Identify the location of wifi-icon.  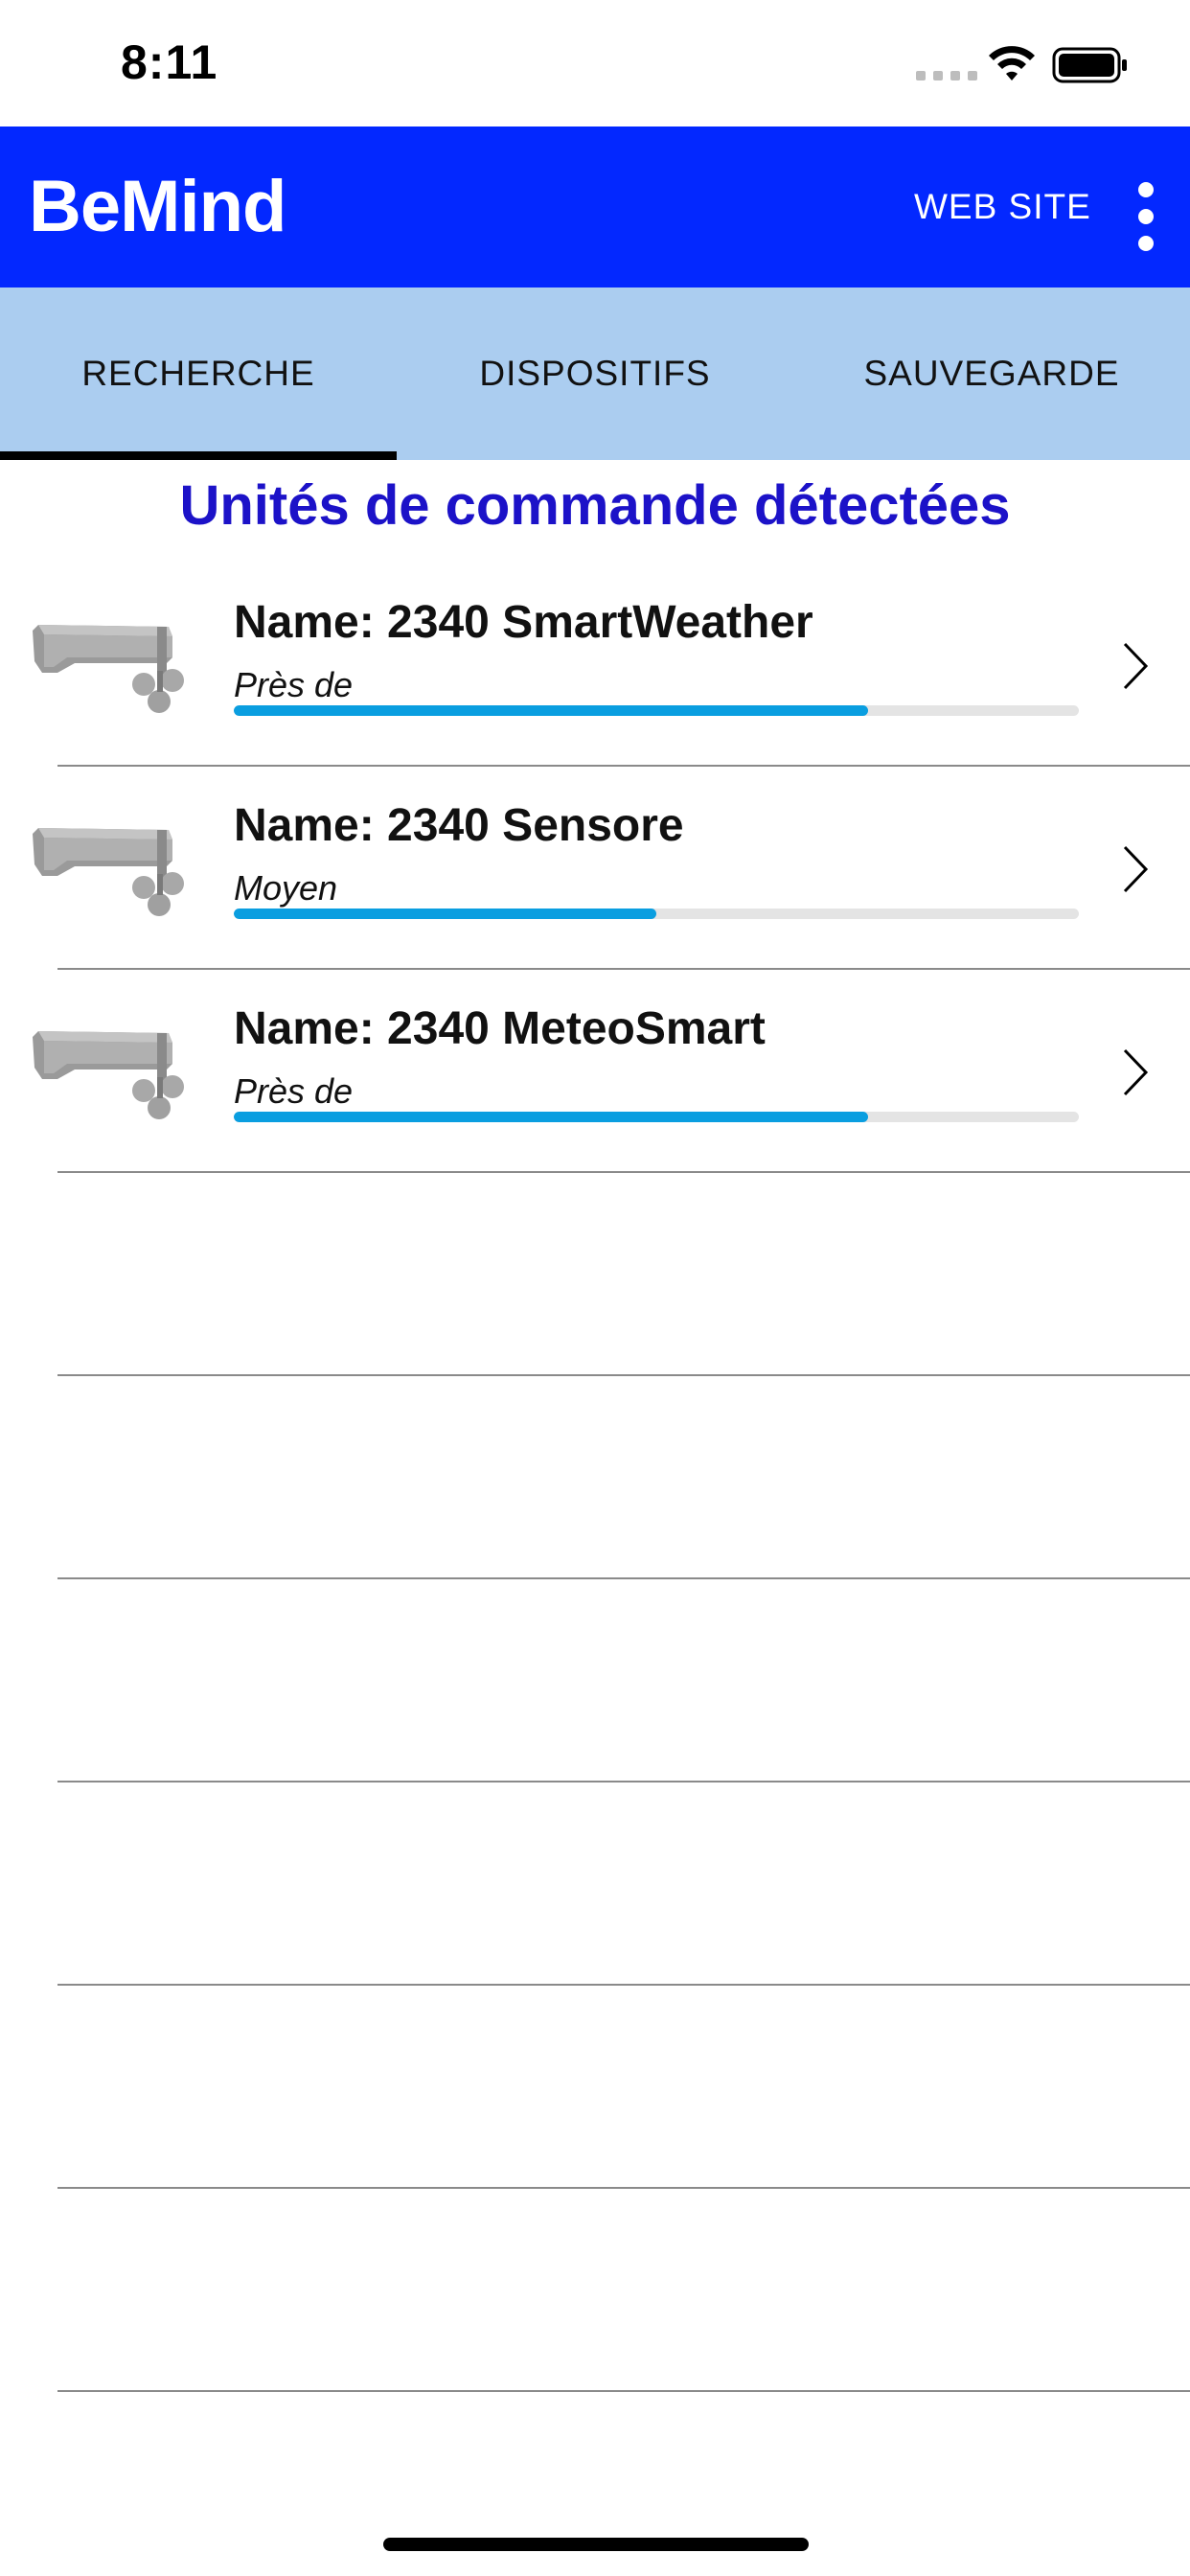
(1012, 63).